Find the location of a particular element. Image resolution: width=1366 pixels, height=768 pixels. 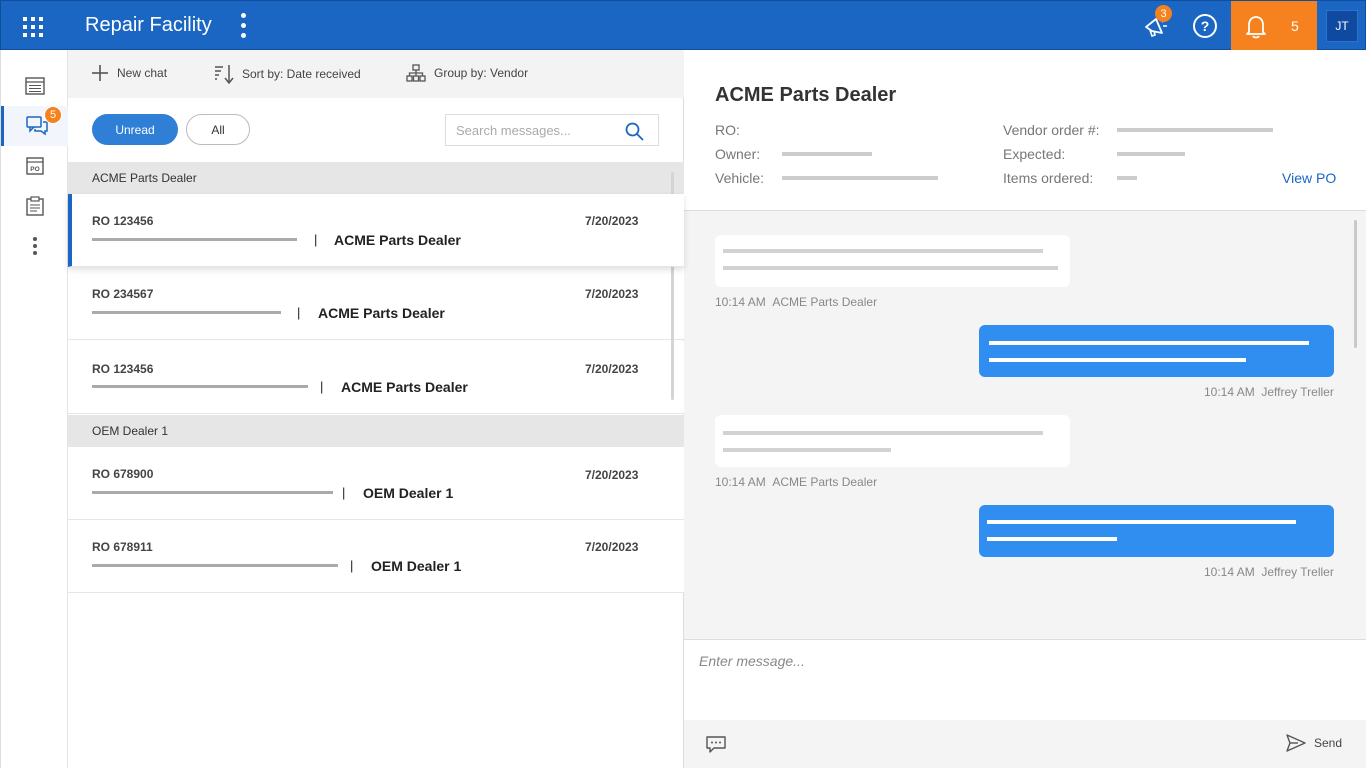

vertical-dots-icon is located at coordinates (35, 246).